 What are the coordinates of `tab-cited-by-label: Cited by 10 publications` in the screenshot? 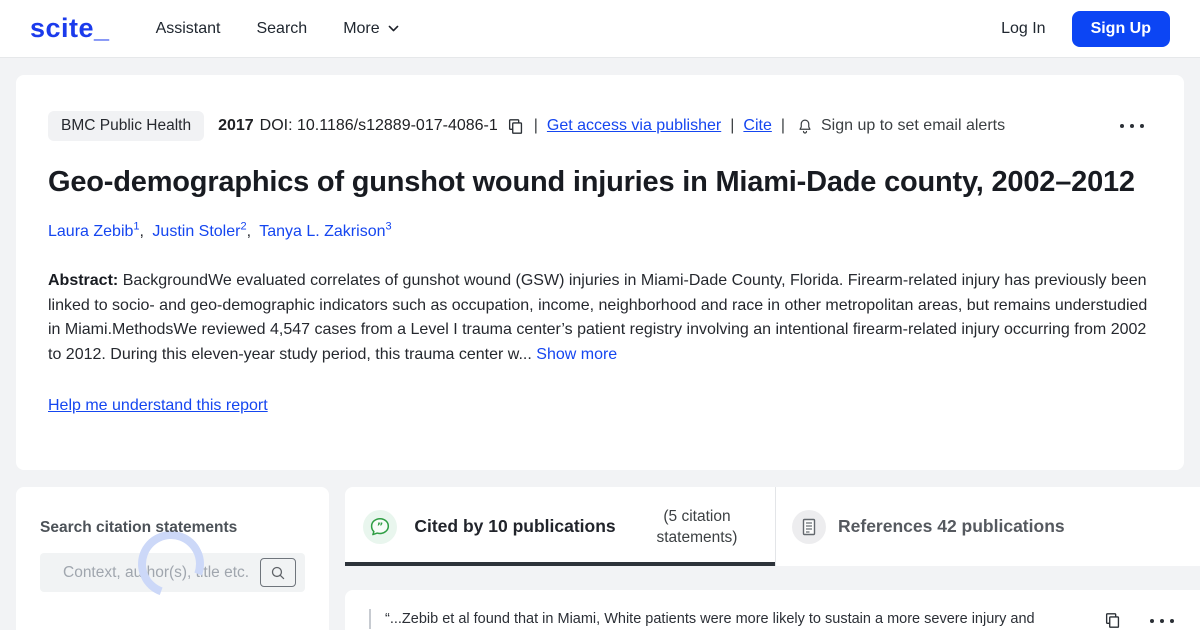 It's located at (515, 526).